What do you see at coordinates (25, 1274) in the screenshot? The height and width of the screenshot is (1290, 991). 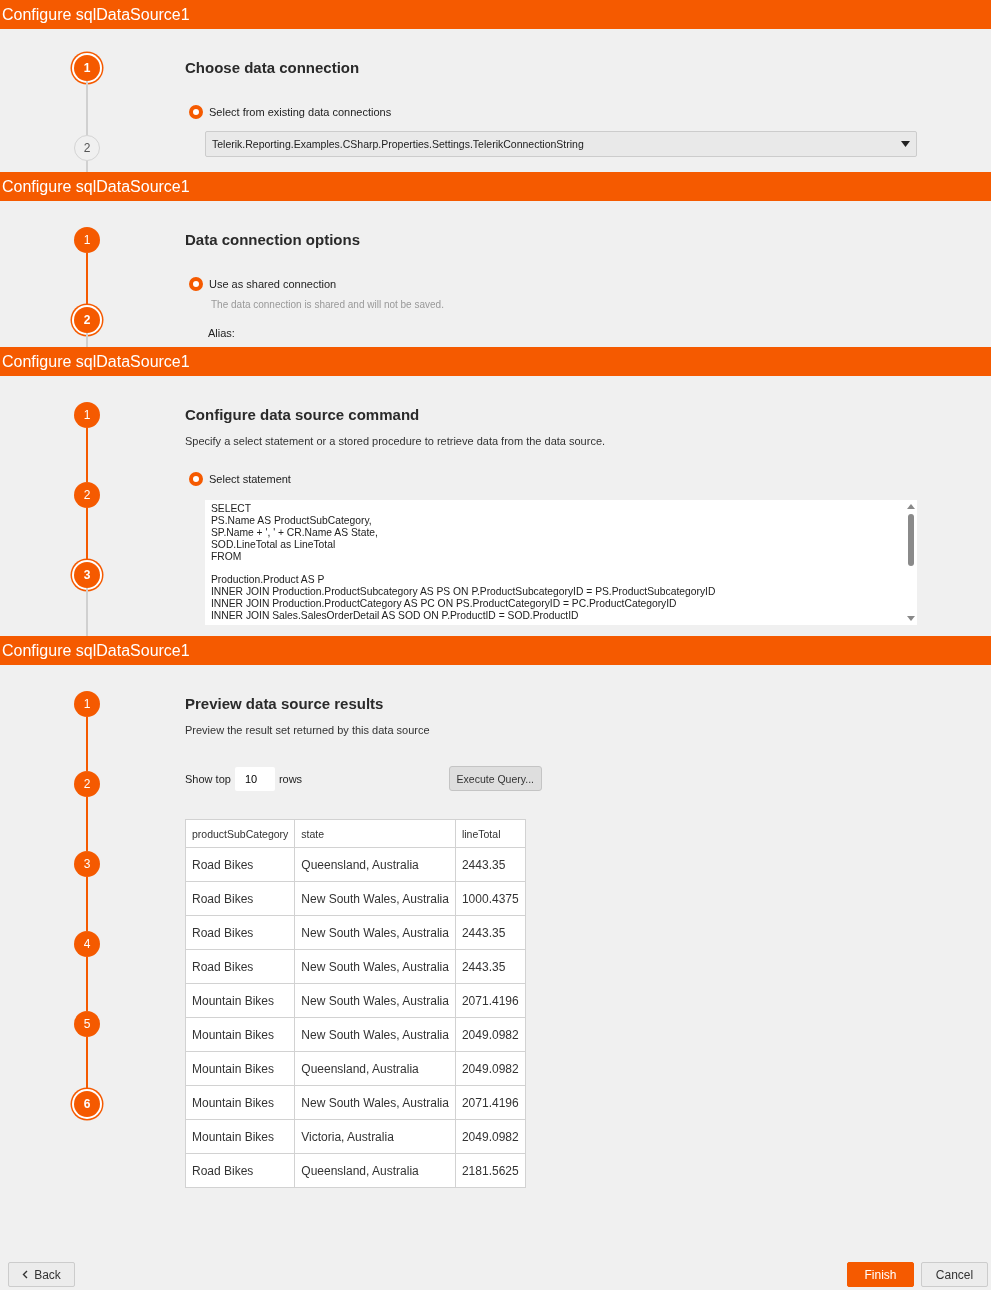 I see `chevron-left-icon` at bounding box center [25, 1274].